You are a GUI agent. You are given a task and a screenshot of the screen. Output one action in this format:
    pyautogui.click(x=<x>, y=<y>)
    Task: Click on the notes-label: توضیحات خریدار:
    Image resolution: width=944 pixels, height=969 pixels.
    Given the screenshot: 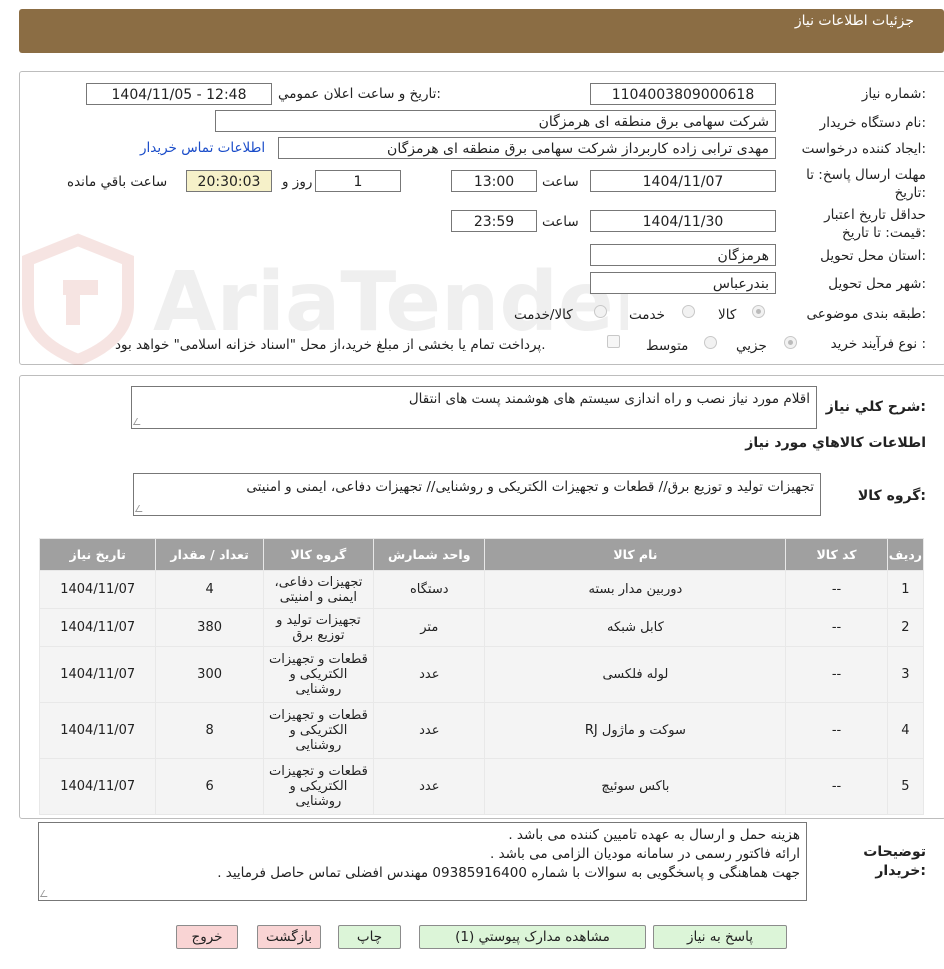 What is the action you would take?
    pyautogui.click(x=894, y=861)
    